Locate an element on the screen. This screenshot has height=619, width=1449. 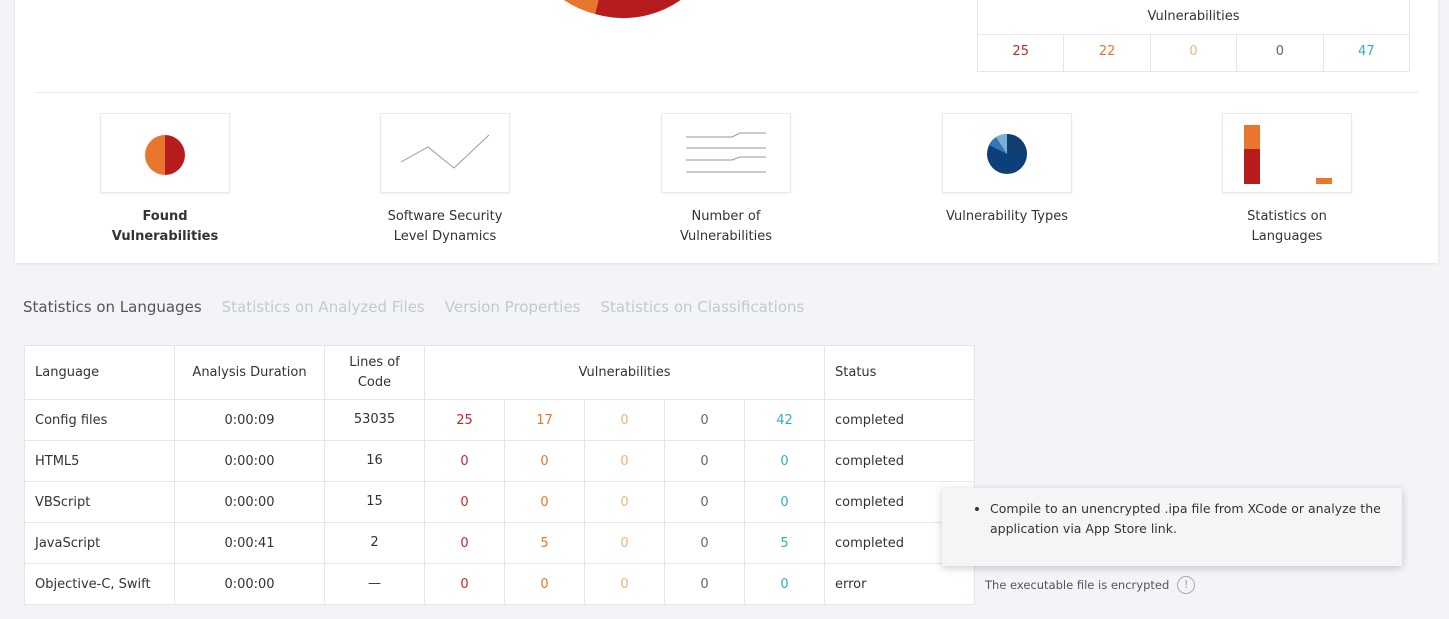
column-header-language: Language is located at coordinates (99, 372).